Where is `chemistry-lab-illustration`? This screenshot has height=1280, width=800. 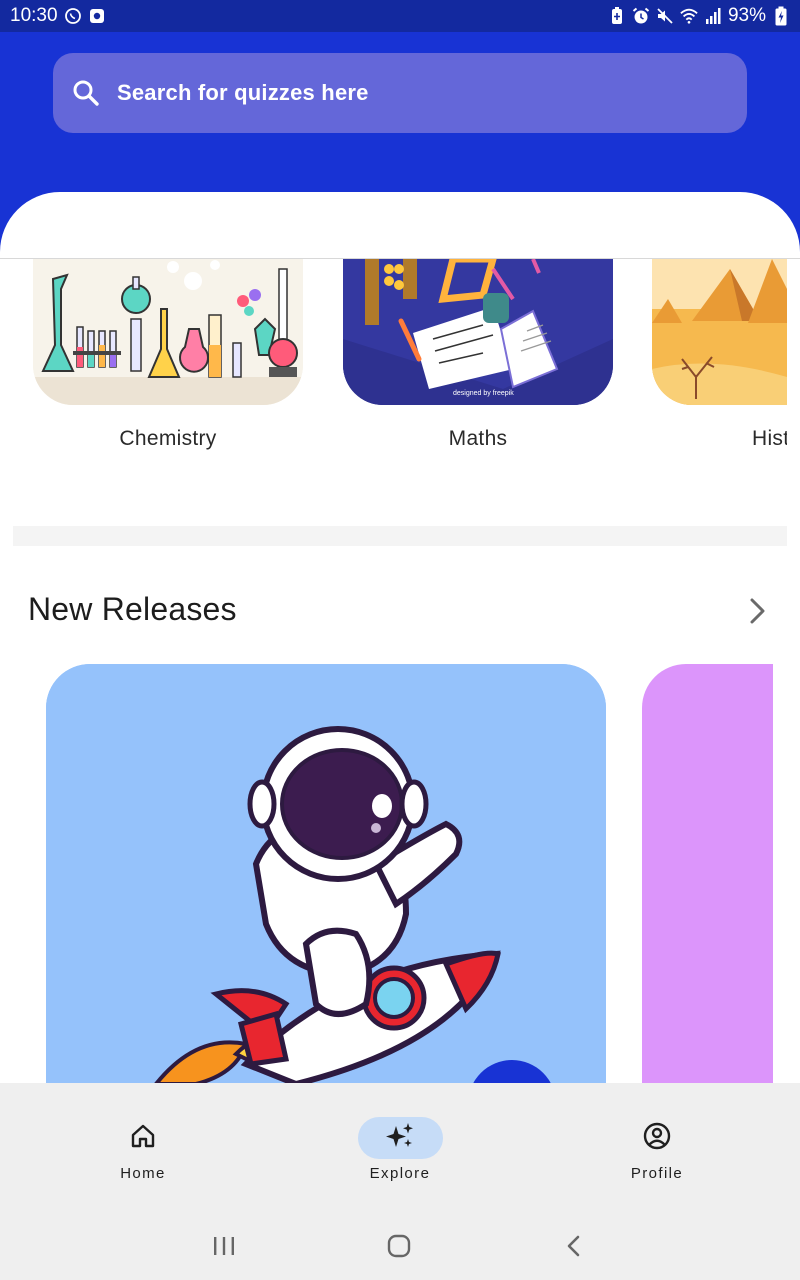
chemistry-lab-illustration is located at coordinates (168, 332).